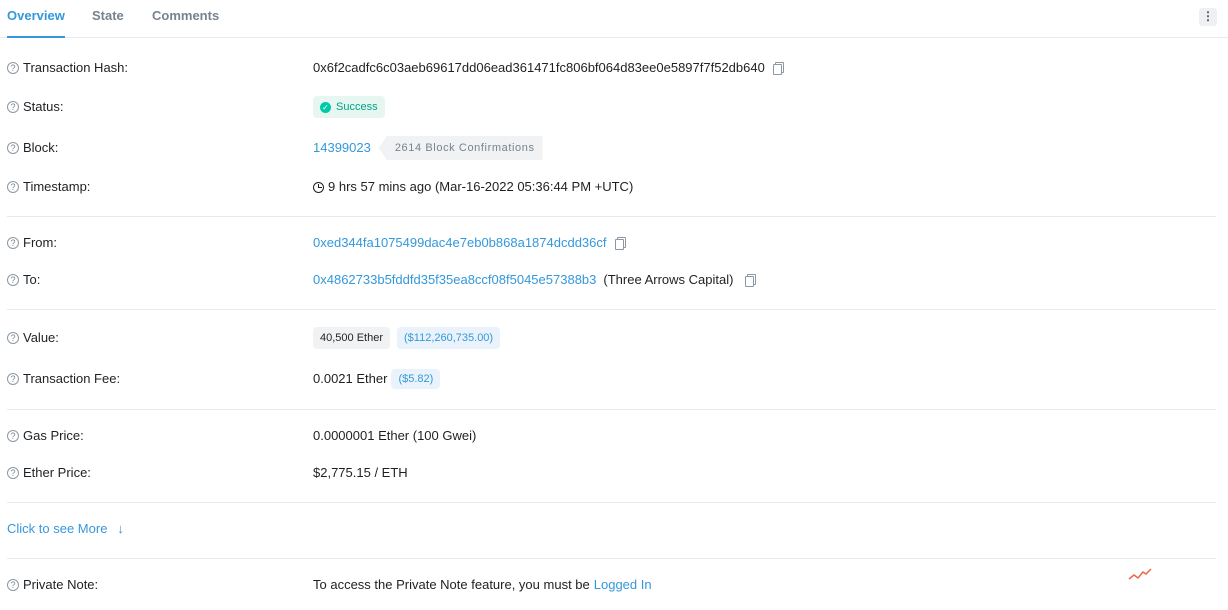  Describe the element at coordinates (57, 472) in the screenshot. I see `ether-price-label: Ether Price:` at that location.